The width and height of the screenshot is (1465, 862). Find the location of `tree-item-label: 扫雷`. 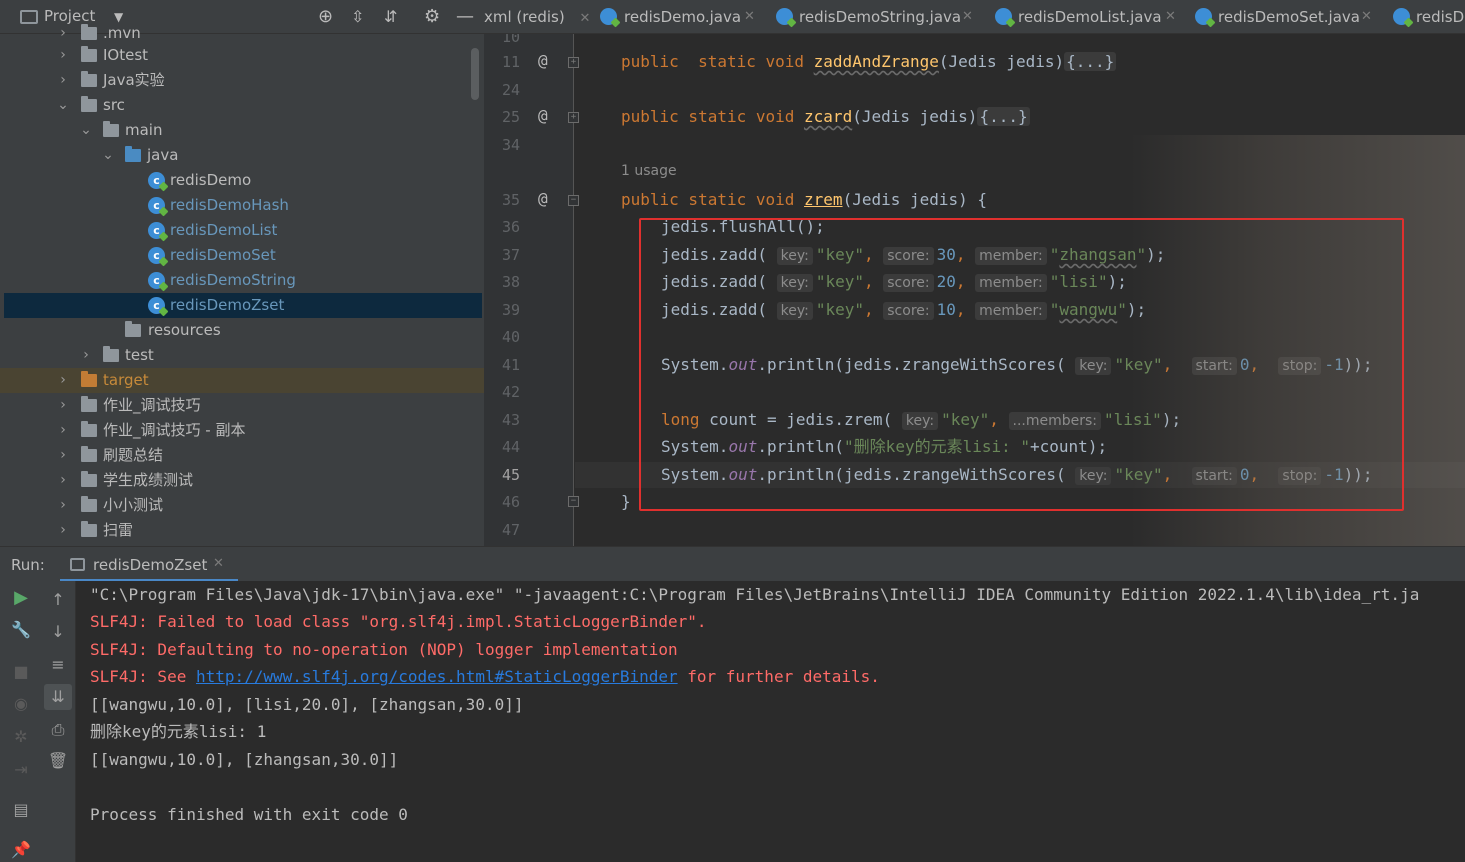

tree-item-label: 扫雷 is located at coordinates (118, 530).